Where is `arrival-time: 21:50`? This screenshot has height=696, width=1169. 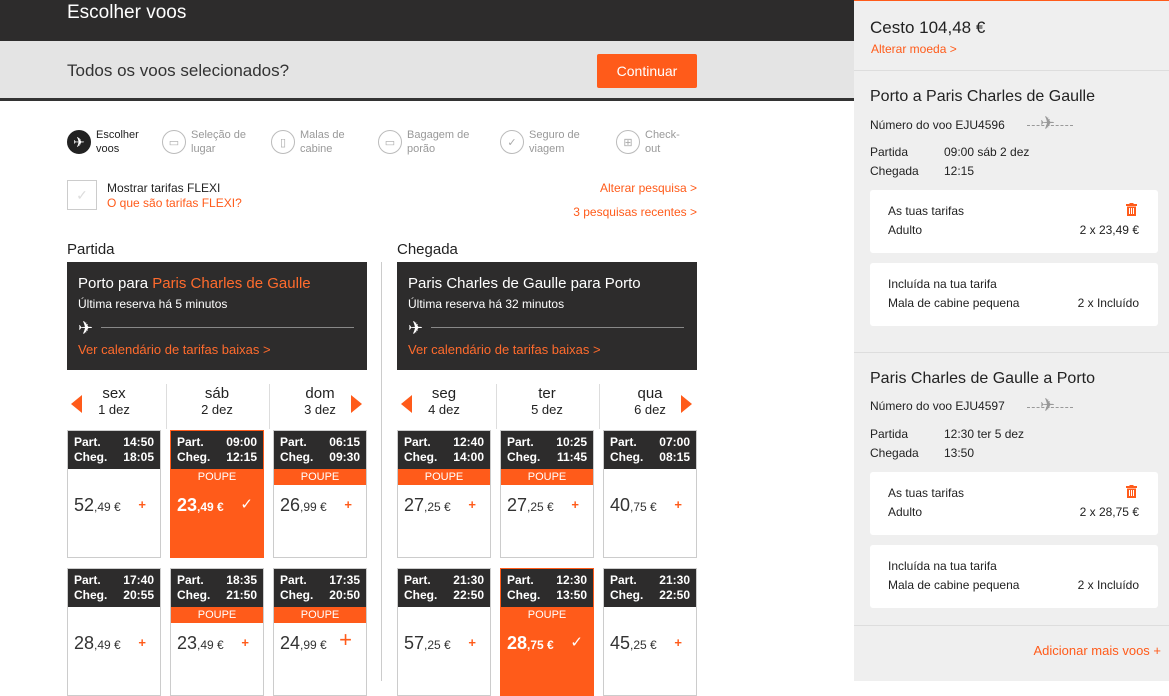
arrival-time: 21:50 is located at coordinates (241, 595).